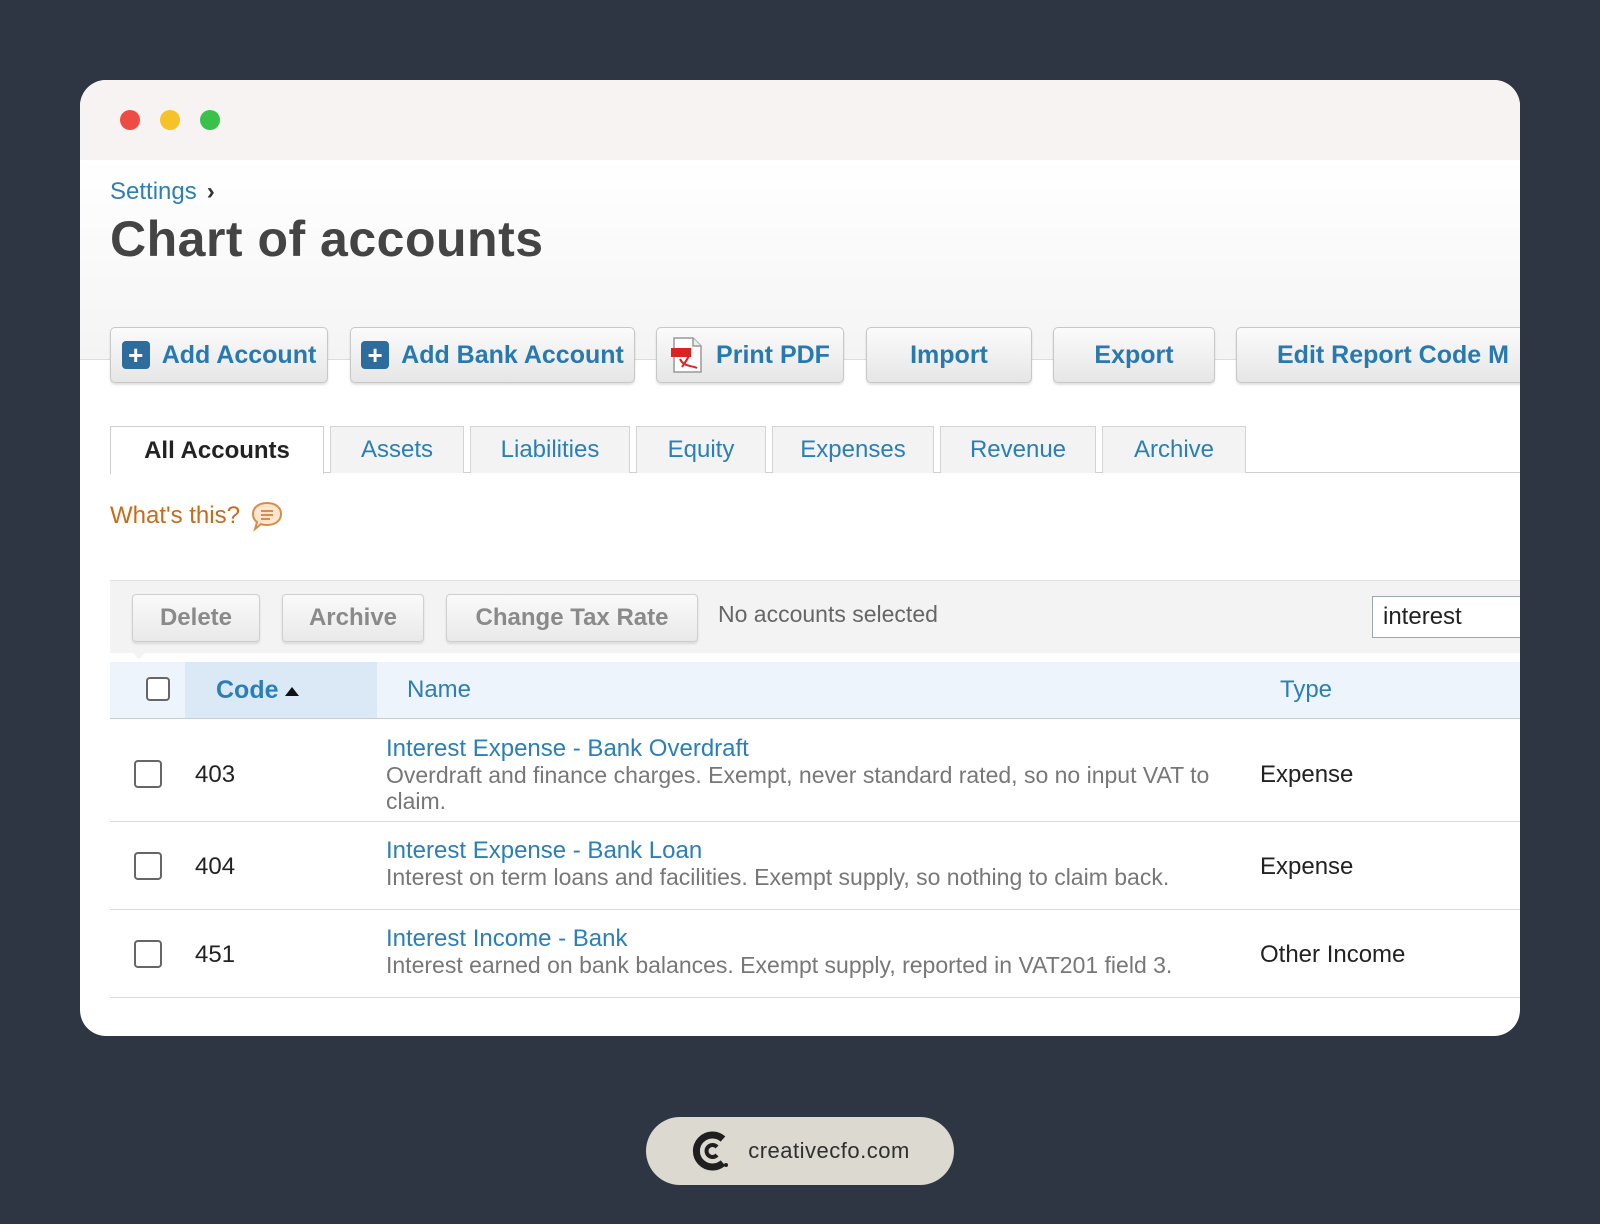 Image resolution: width=1600 pixels, height=1224 pixels. I want to click on account-name-link: Interest Expense - Bank Overdraft, so click(567, 749).